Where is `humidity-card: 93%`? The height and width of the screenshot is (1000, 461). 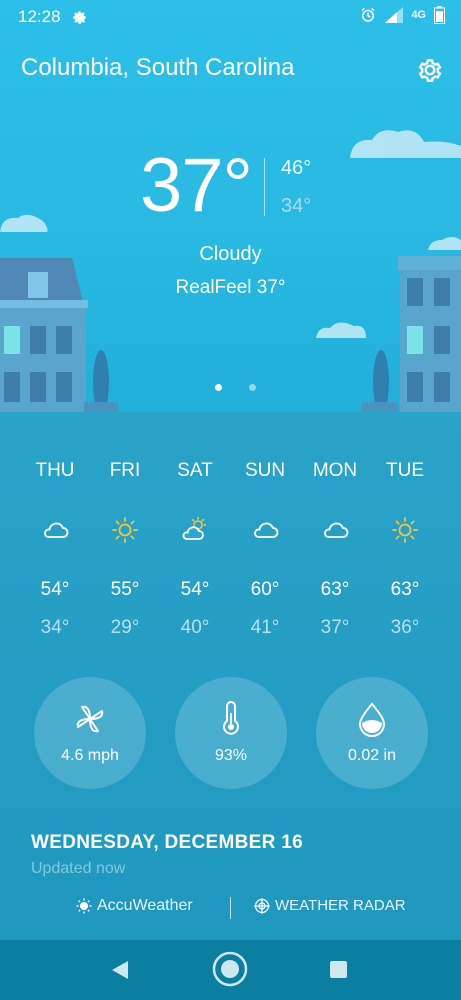 humidity-card: 93% is located at coordinates (231, 733).